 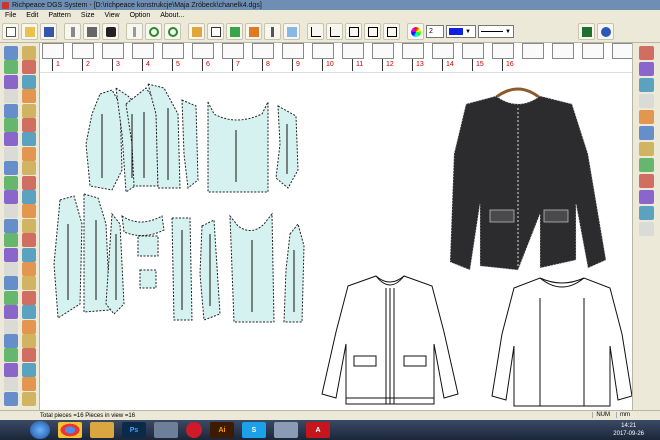 What do you see at coordinates (148, 64) in the screenshot?
I see `size-label: 4` at bounding box center [148, 64].